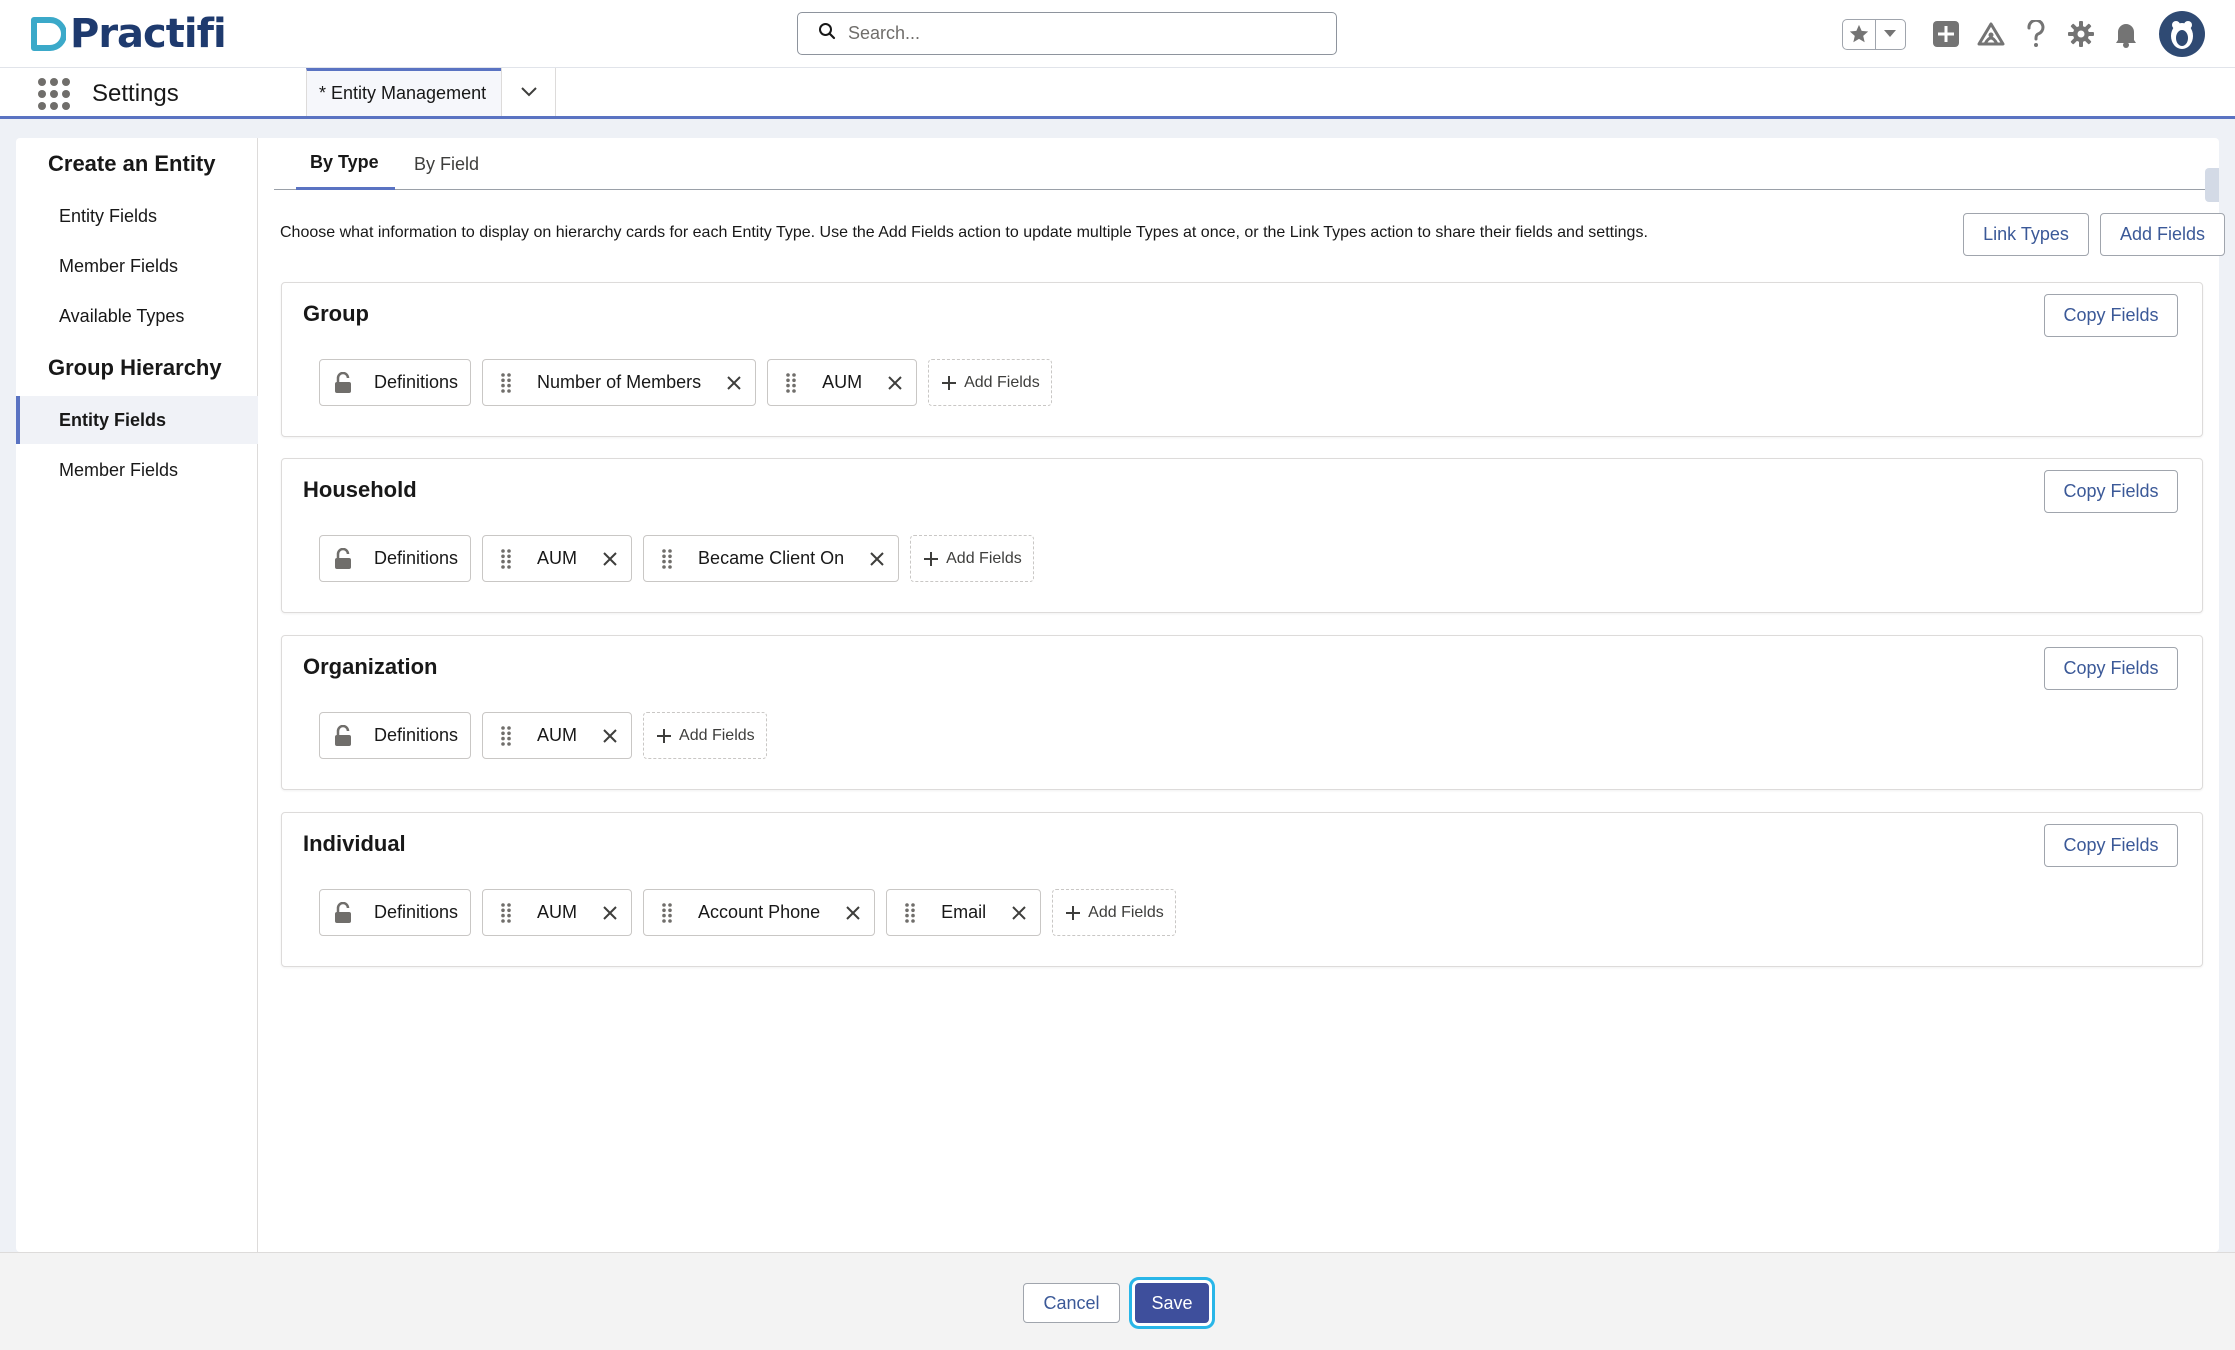  Describe the element at coordinates (446, 164) in the screenshot. I see `tab-by-field: By Field` at that location.